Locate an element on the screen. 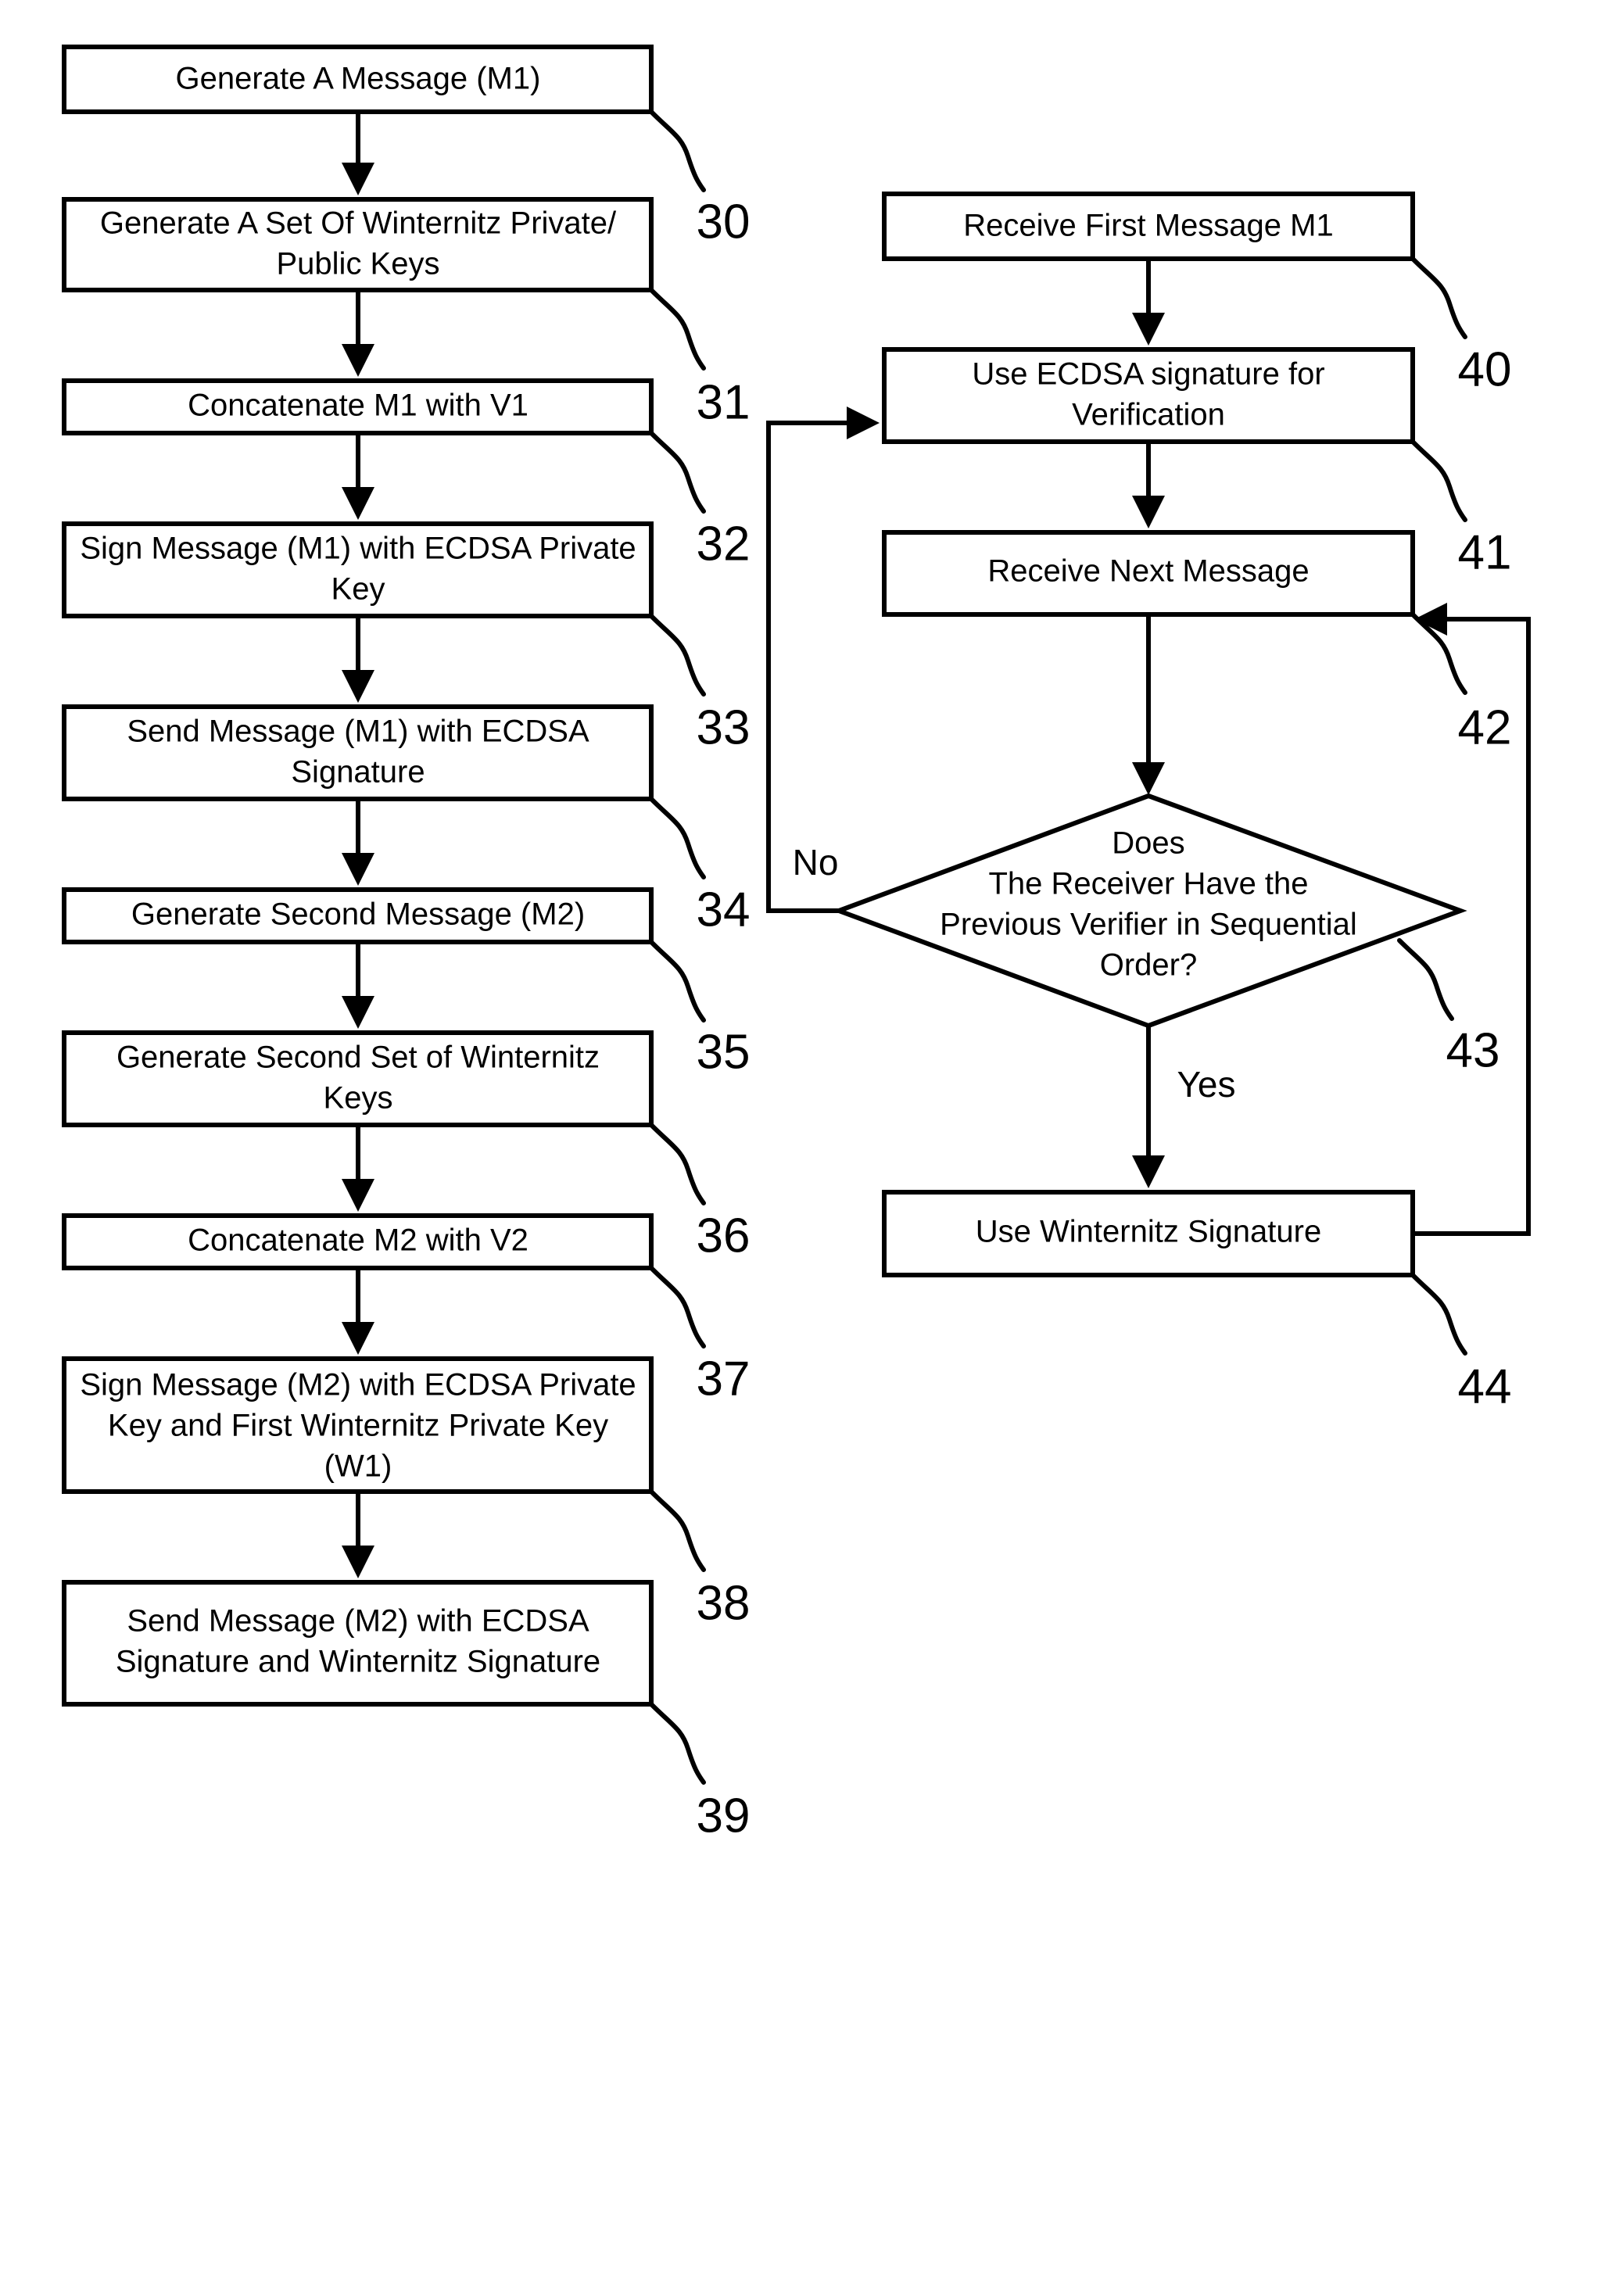 The height and width of the screenshot is (2296, 1598). step-36-line-1: Generate Second Set of Winternitz is located at coordinates (358, 1058).